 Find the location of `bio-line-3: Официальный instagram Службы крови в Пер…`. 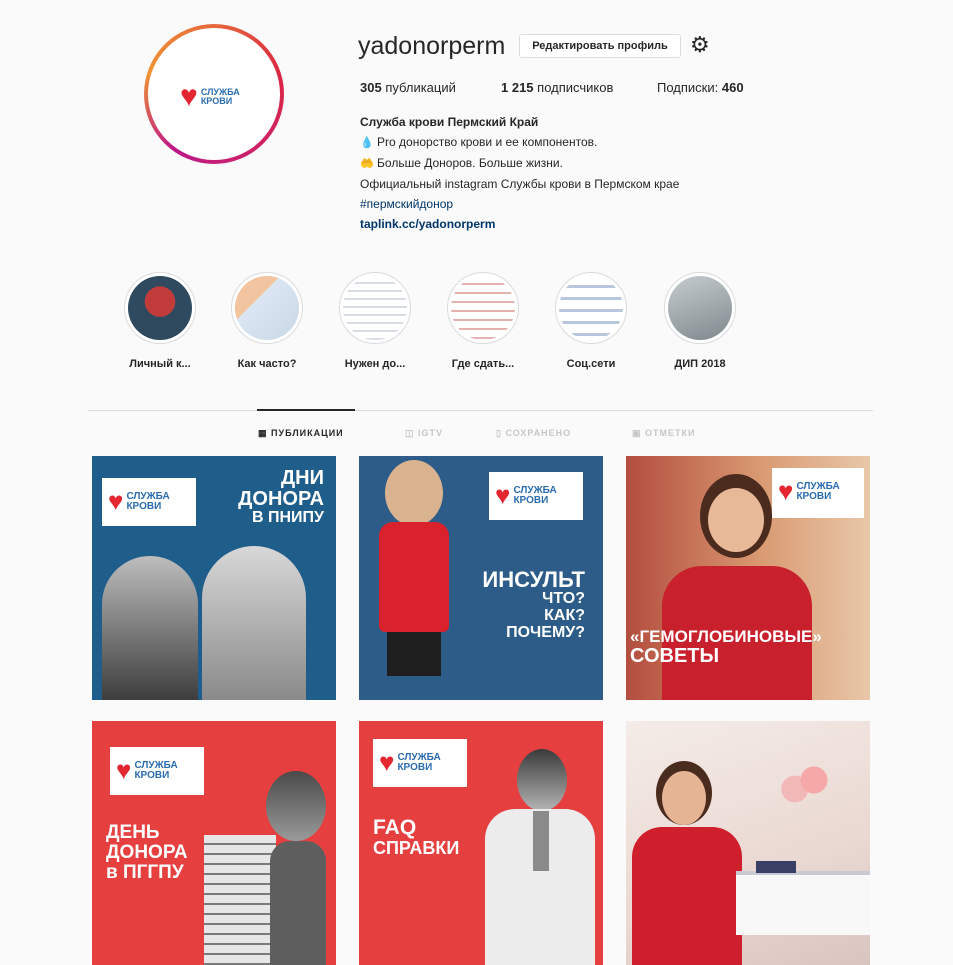

bio-line-3: Официальный instagram Службы крови в Пер… is located at coordinates (520, 184).